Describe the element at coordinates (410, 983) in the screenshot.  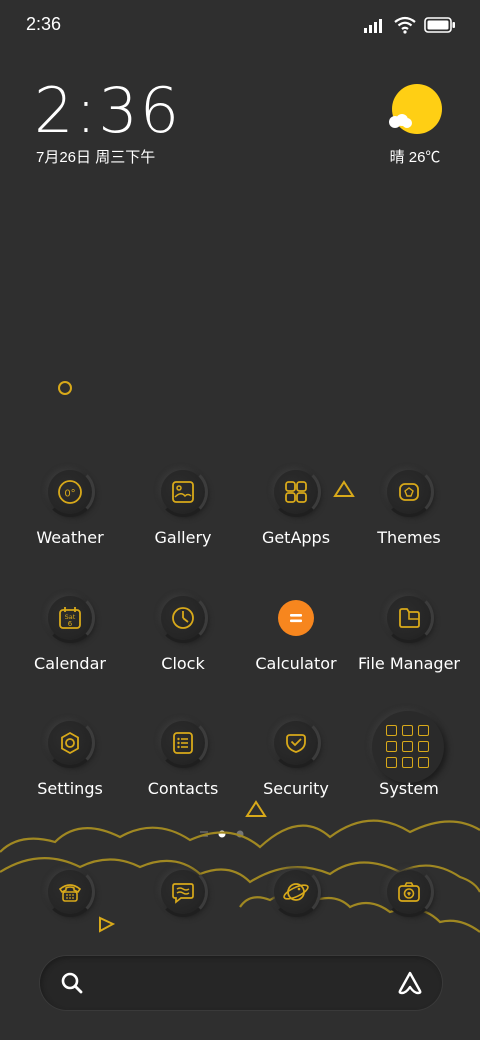
I see `assistant-logo-icon` at that location.